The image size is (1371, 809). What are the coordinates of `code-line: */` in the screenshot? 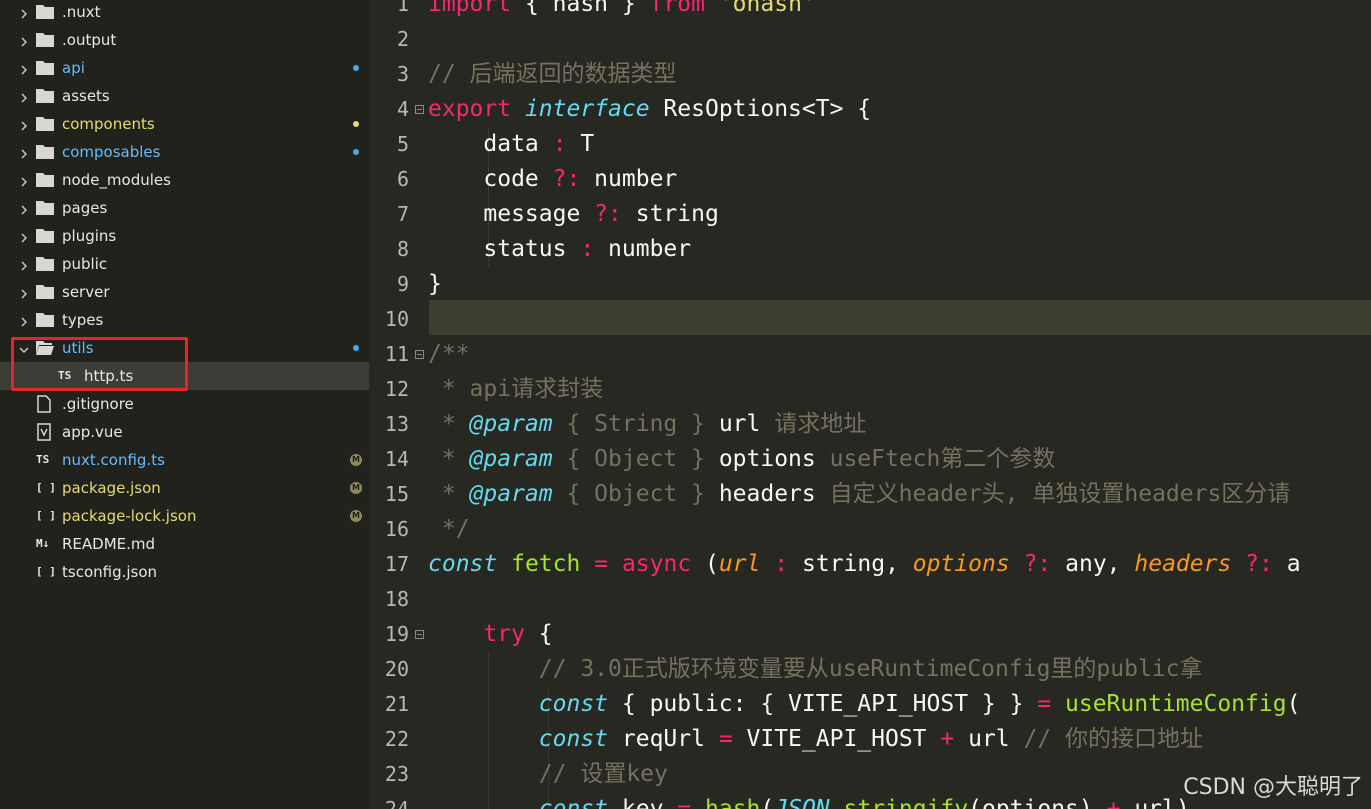 It's located at (449, 529).